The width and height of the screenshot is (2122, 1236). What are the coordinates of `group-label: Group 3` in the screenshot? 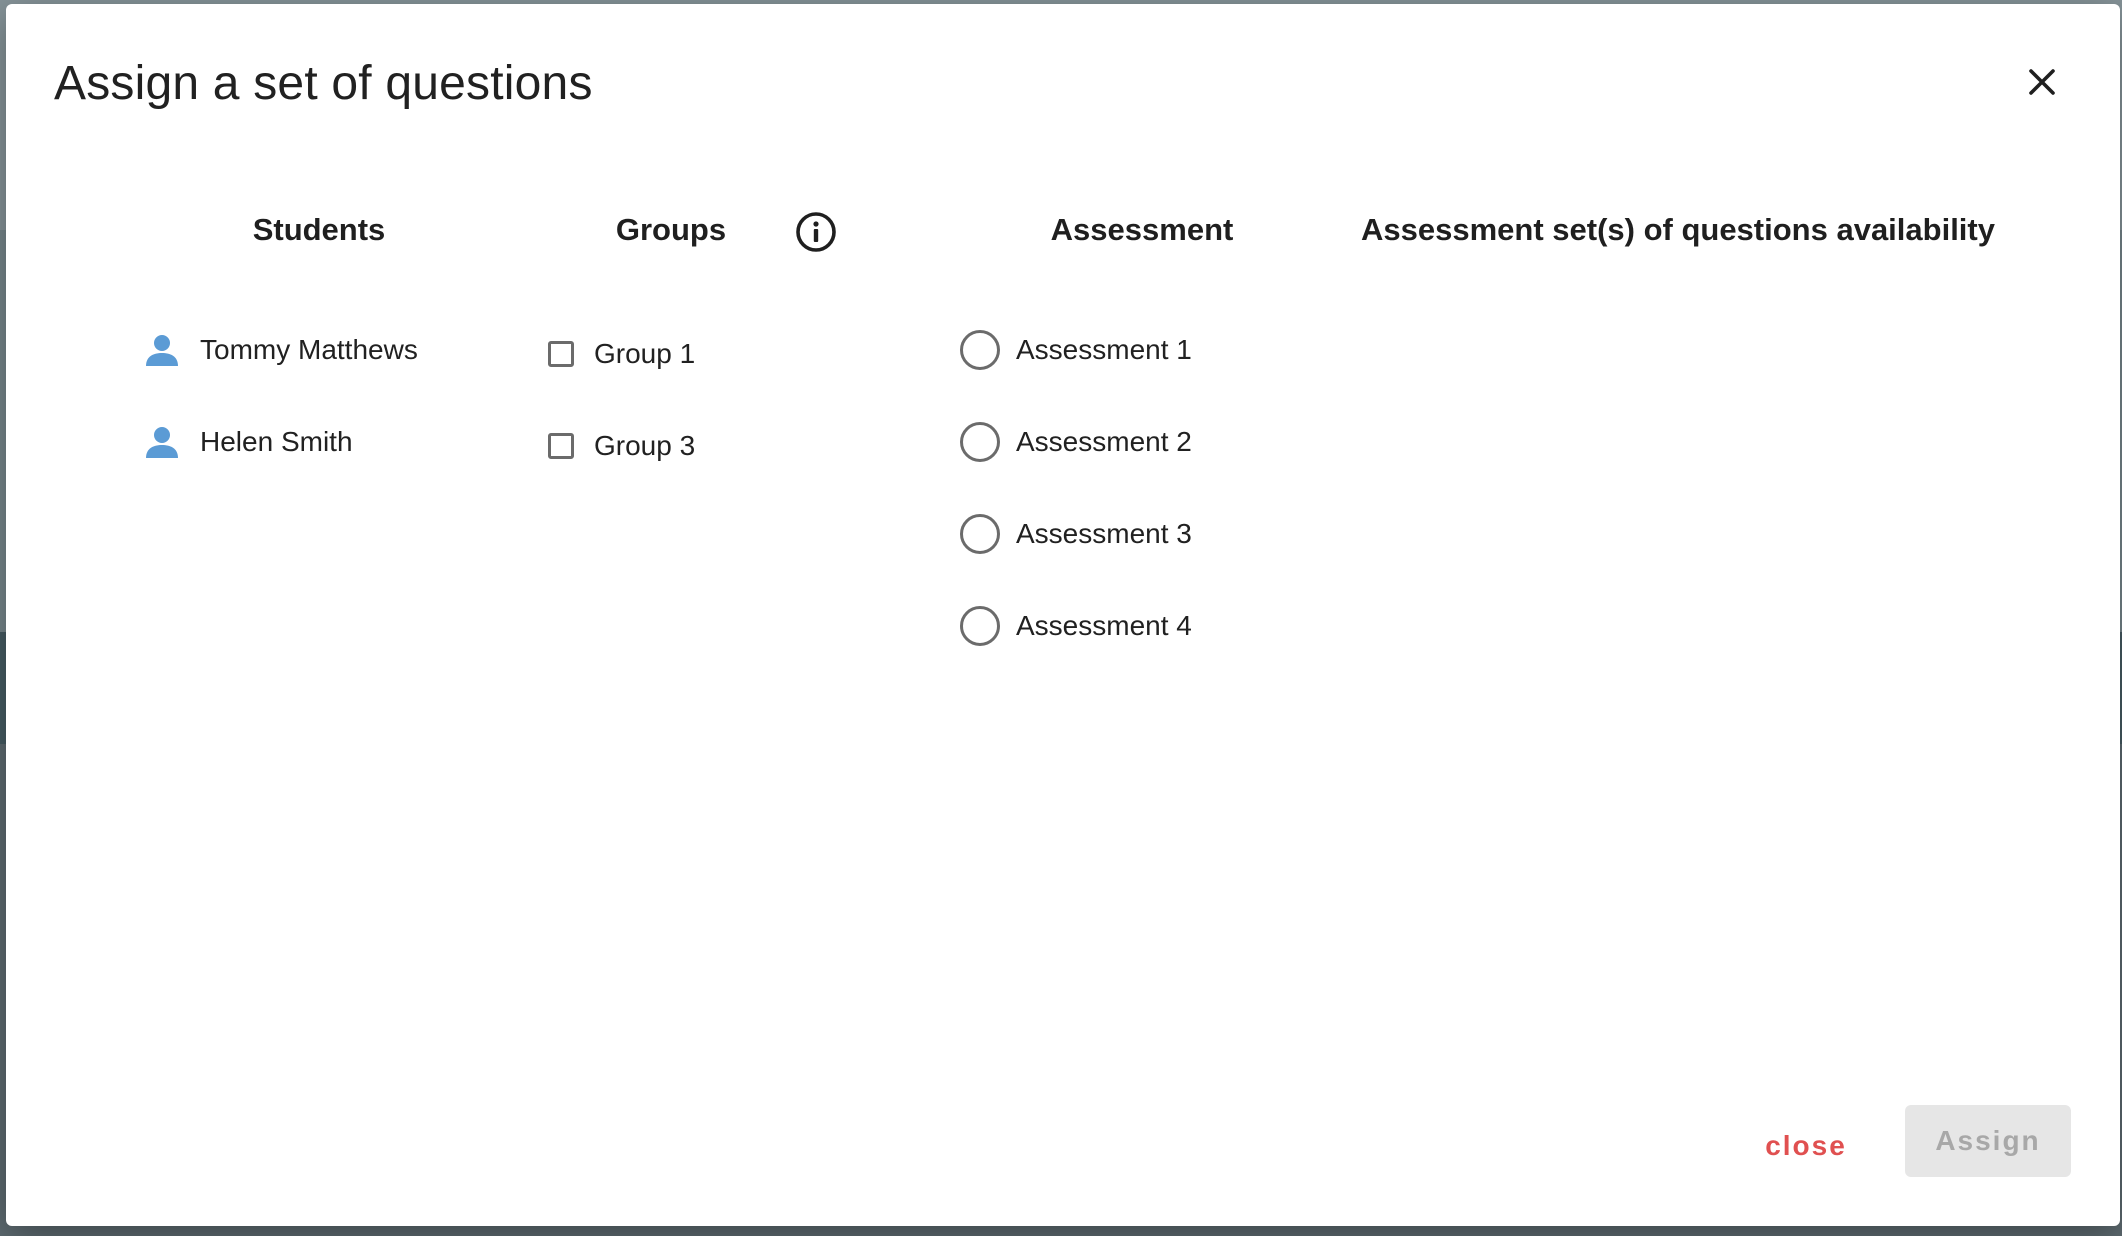 It's located at (645, 445).